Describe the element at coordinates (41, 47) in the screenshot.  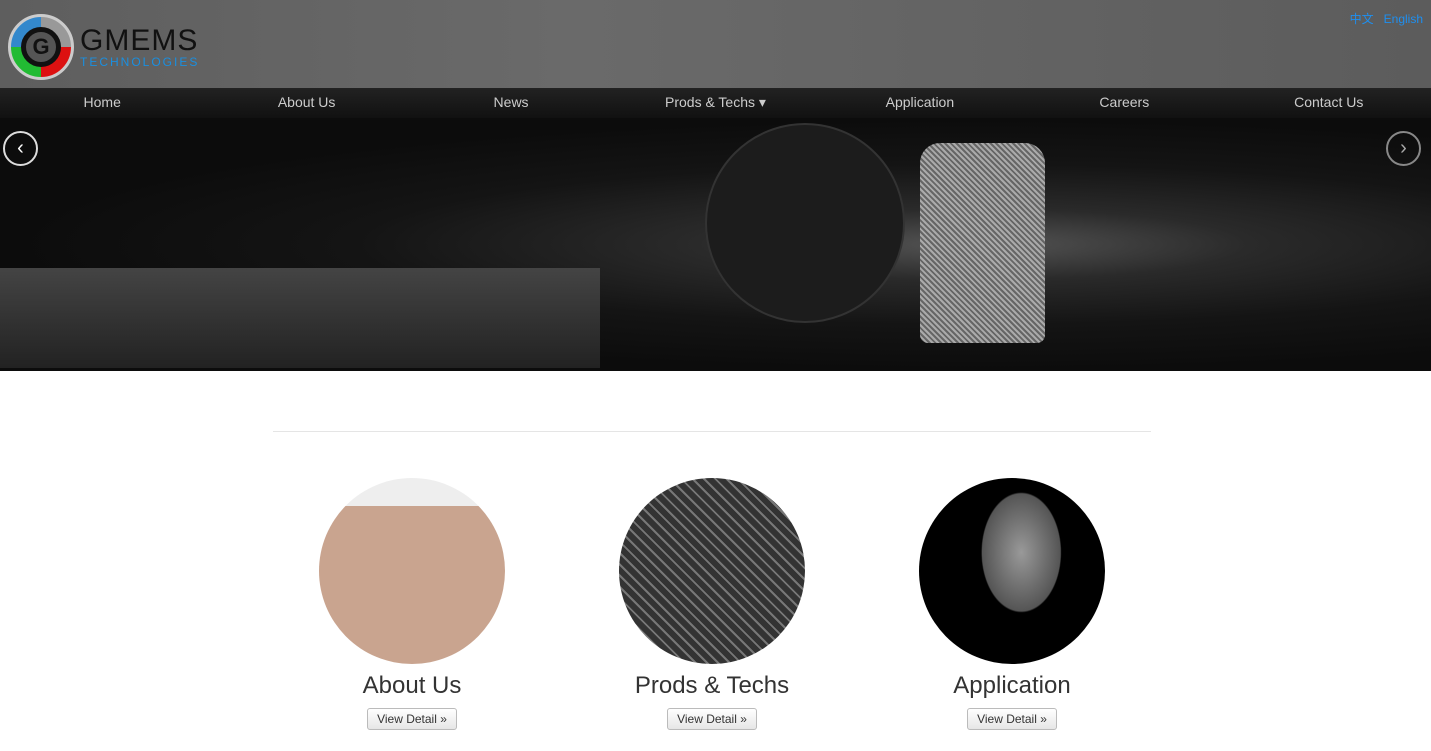
I see `logo-icon: G` at that location.